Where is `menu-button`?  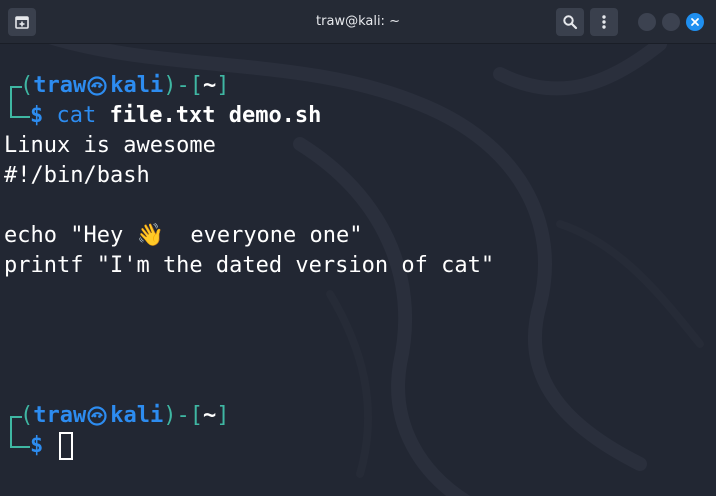
menu-button is located at coordinates (604, 22).